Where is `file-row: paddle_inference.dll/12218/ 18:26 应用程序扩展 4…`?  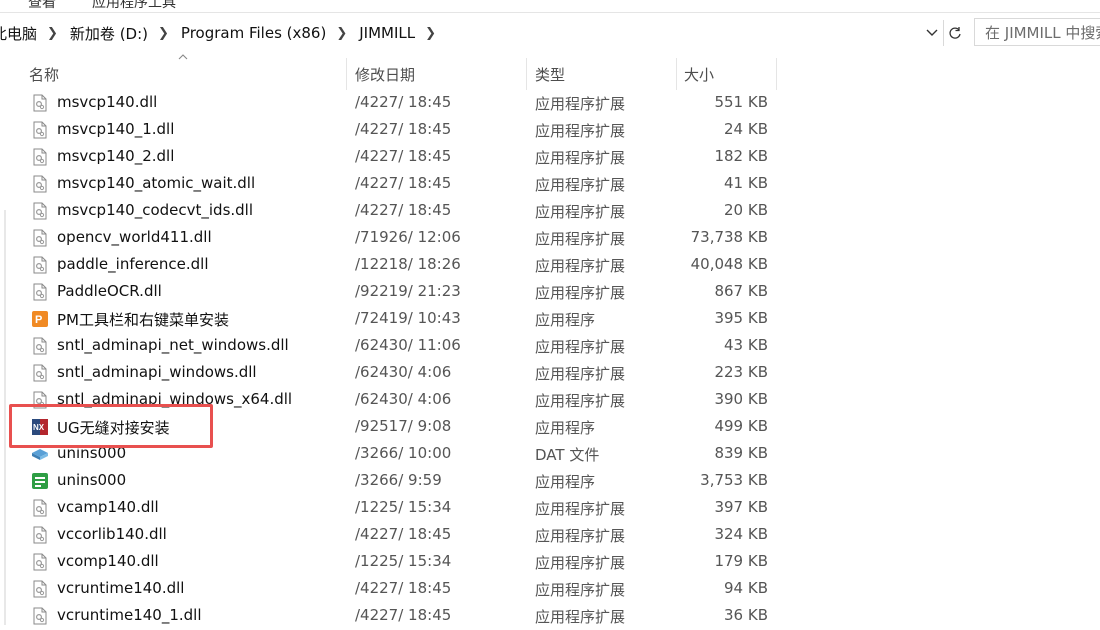 file-row: paddle_inference.dll/12218/ 18:26 应用程序扩展 4… is located at coordinates (550, 265).